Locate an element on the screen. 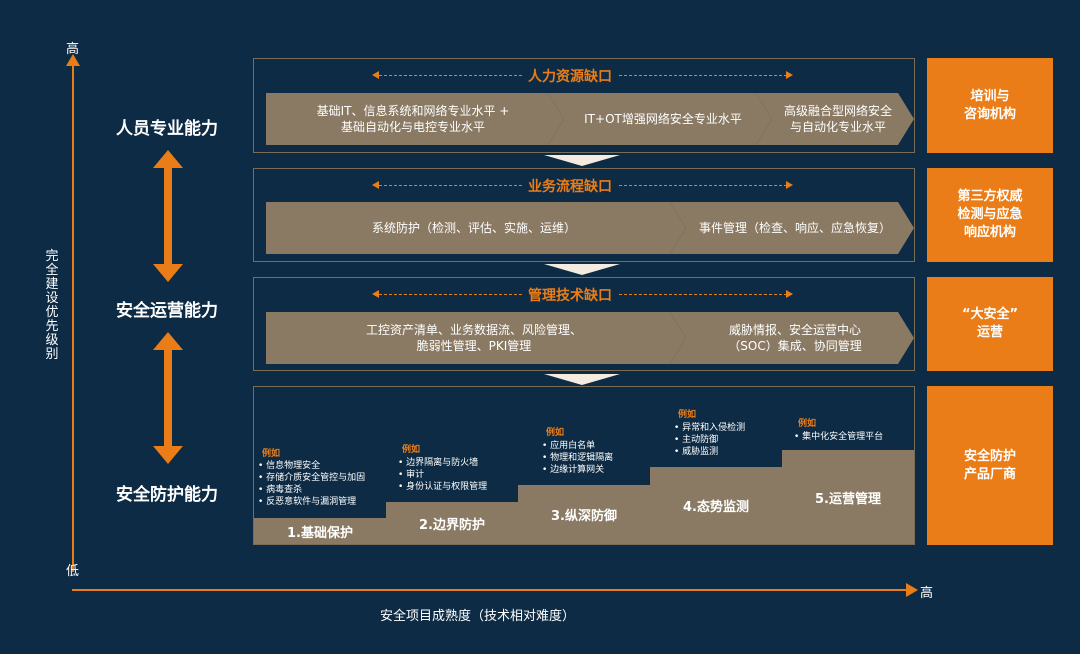  list-item: 审计 is located at coordinates (460, 475).